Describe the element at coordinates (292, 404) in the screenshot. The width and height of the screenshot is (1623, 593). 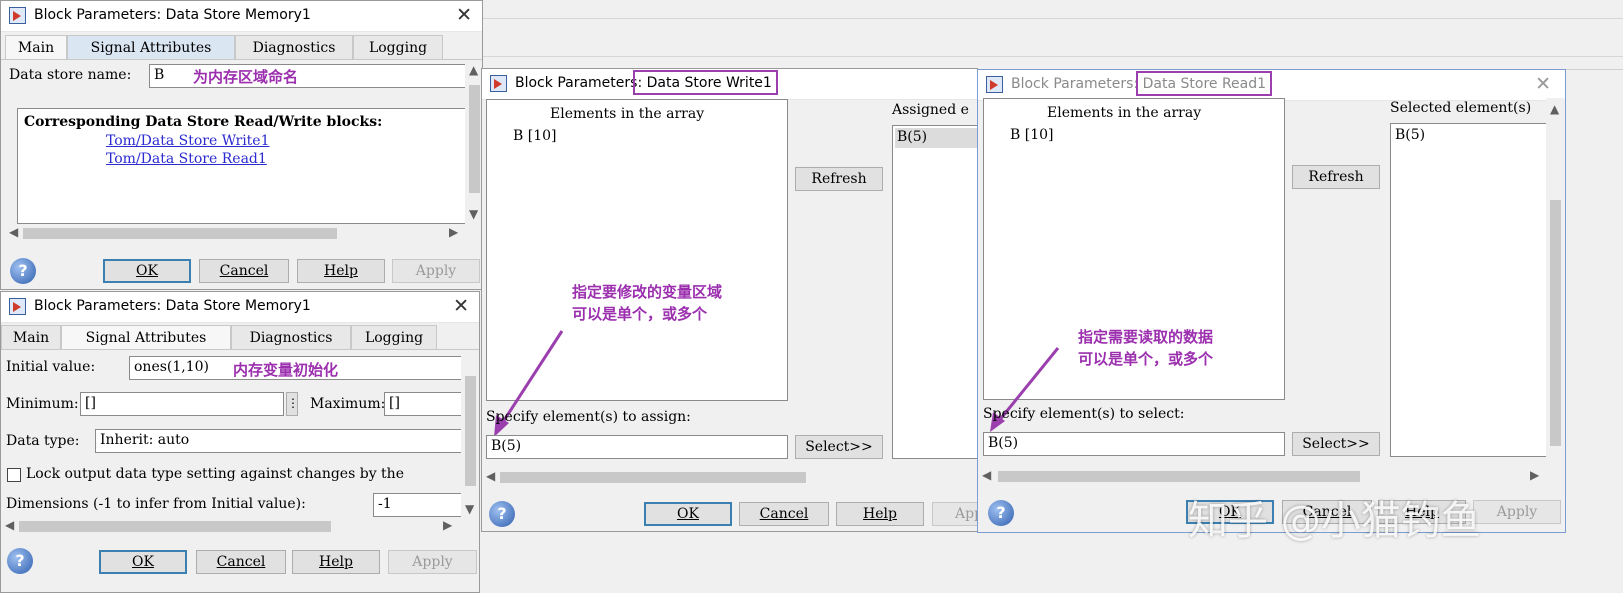
I see `minimum-more-icon: ⋮` at that location.